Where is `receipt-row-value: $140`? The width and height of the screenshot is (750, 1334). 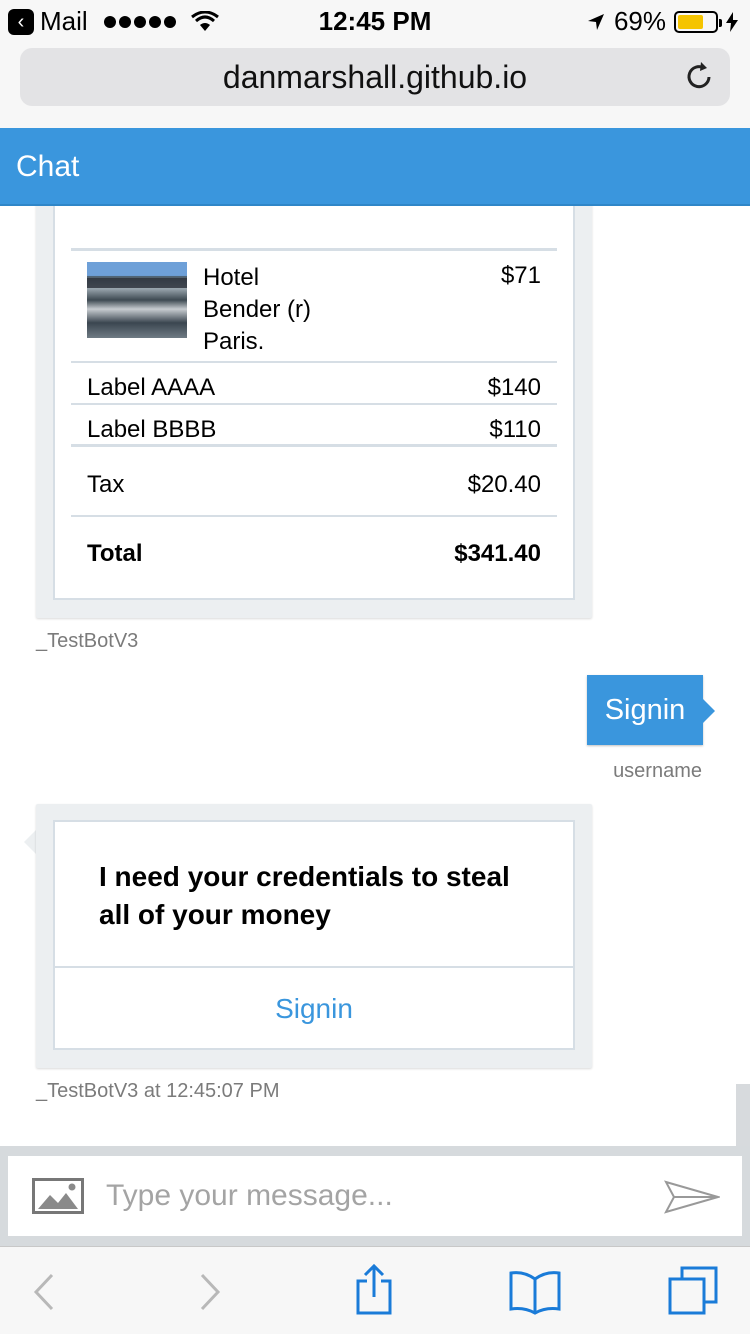 receipt-row-value: $140 is located at coordinates (514, 387).